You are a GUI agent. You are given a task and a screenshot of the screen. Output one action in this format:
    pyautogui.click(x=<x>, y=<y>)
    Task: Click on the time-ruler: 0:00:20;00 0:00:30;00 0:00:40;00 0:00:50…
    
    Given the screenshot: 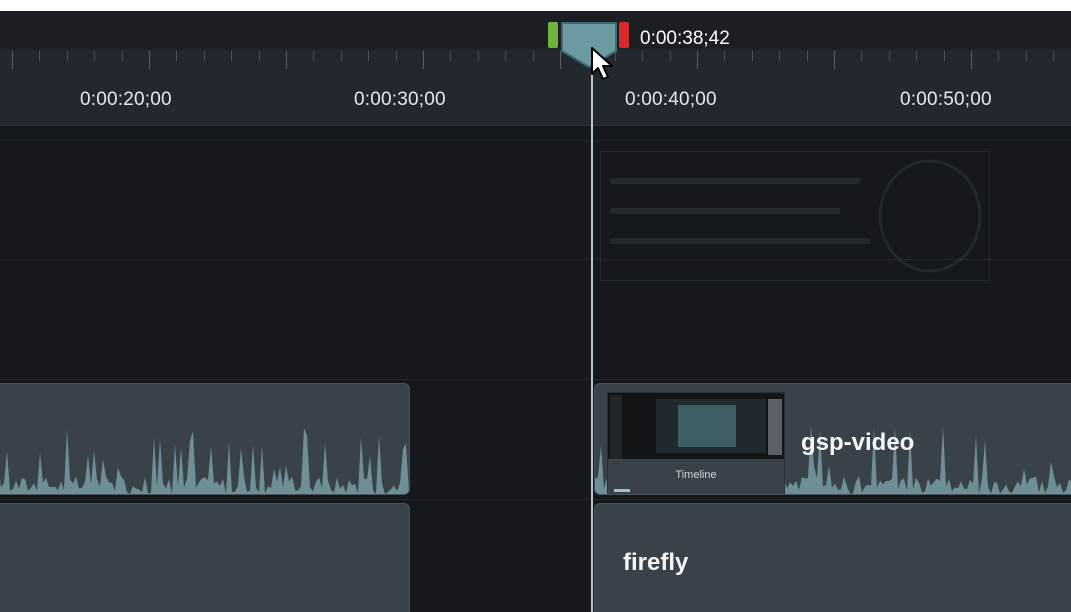 What is the action you would take?
    pyautogui.click(x=535, y=87)
    